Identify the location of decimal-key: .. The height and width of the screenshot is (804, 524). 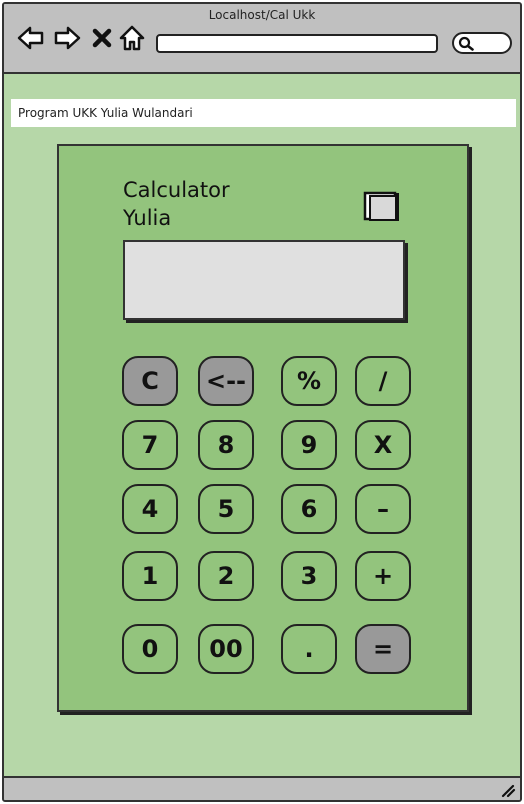
(309, 649).